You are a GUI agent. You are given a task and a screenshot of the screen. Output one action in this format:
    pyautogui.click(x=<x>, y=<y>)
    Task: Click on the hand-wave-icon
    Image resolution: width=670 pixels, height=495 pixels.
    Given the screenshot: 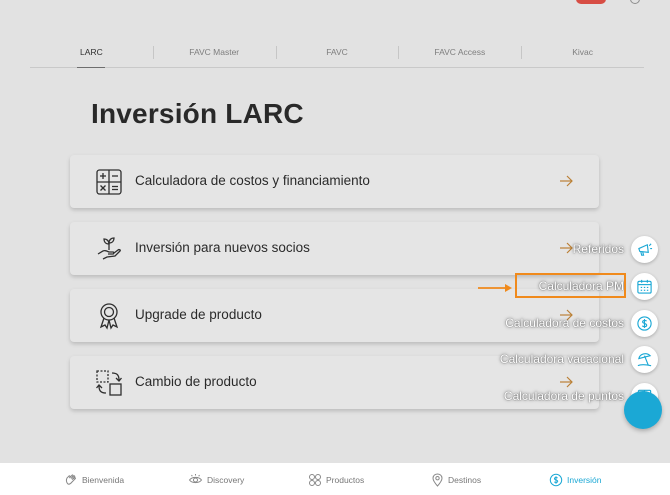 What is the action you would take?
    pyautogui.click(x=70, y=479)
    